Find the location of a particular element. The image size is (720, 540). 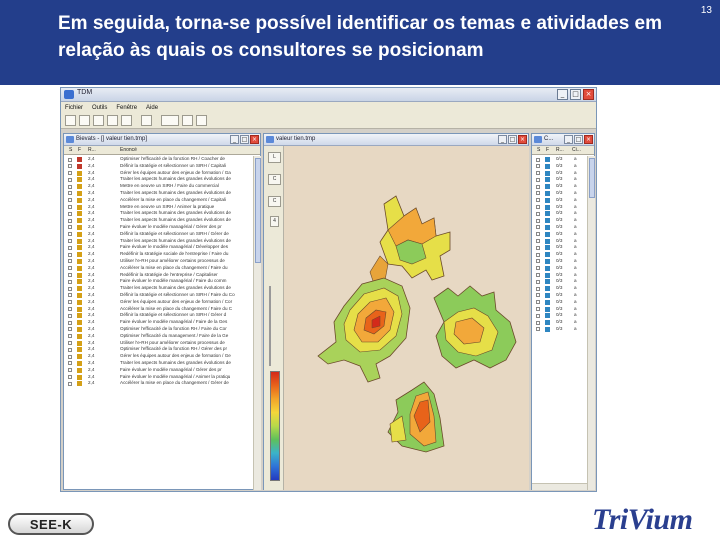

column-s: S is located at coordinates (70, 150).